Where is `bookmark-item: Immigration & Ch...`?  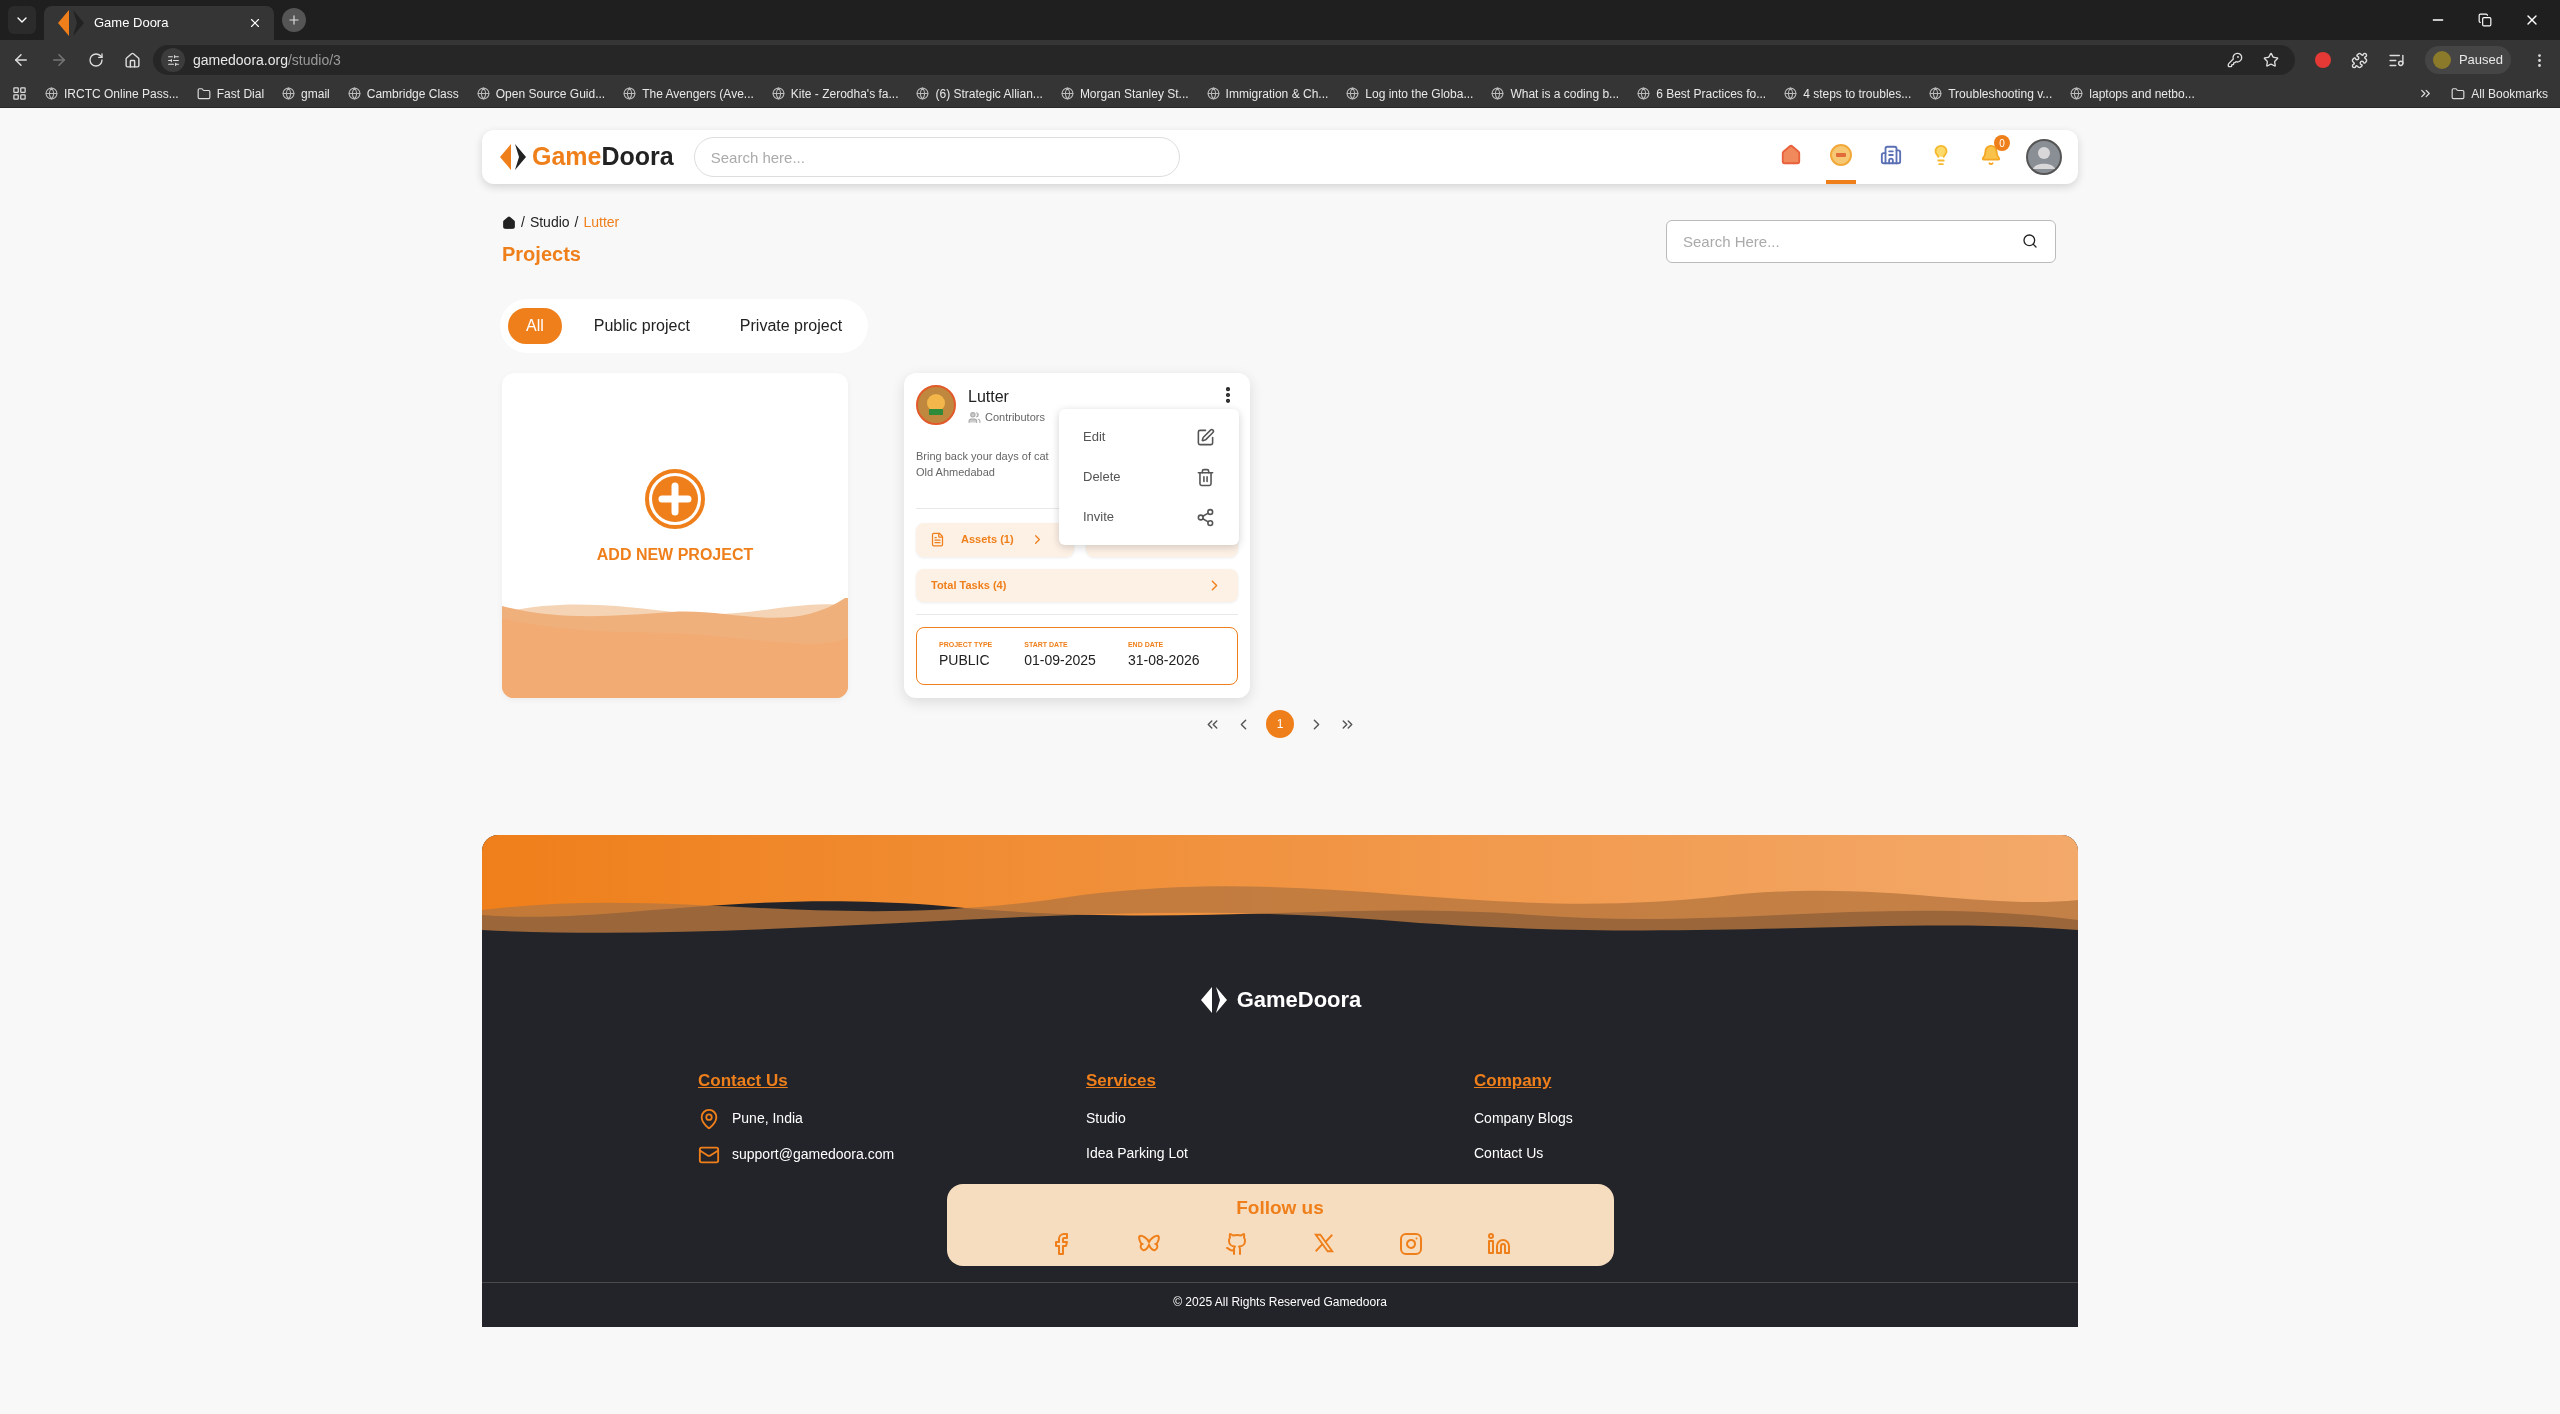 bookmark-item: Immigration & Ch... is located at coordinates (1267, 93).